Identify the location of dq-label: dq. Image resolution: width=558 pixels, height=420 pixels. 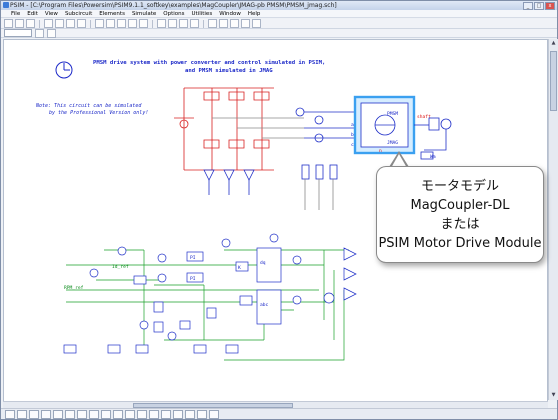
(263, 263).